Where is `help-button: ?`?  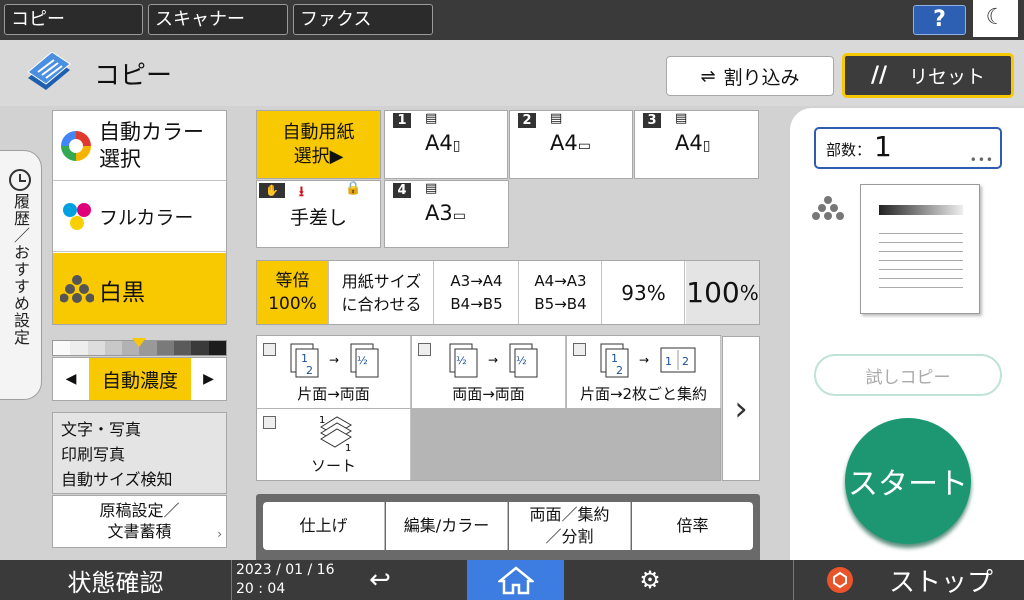
help-button: ? is located at coordinates (939, 20).